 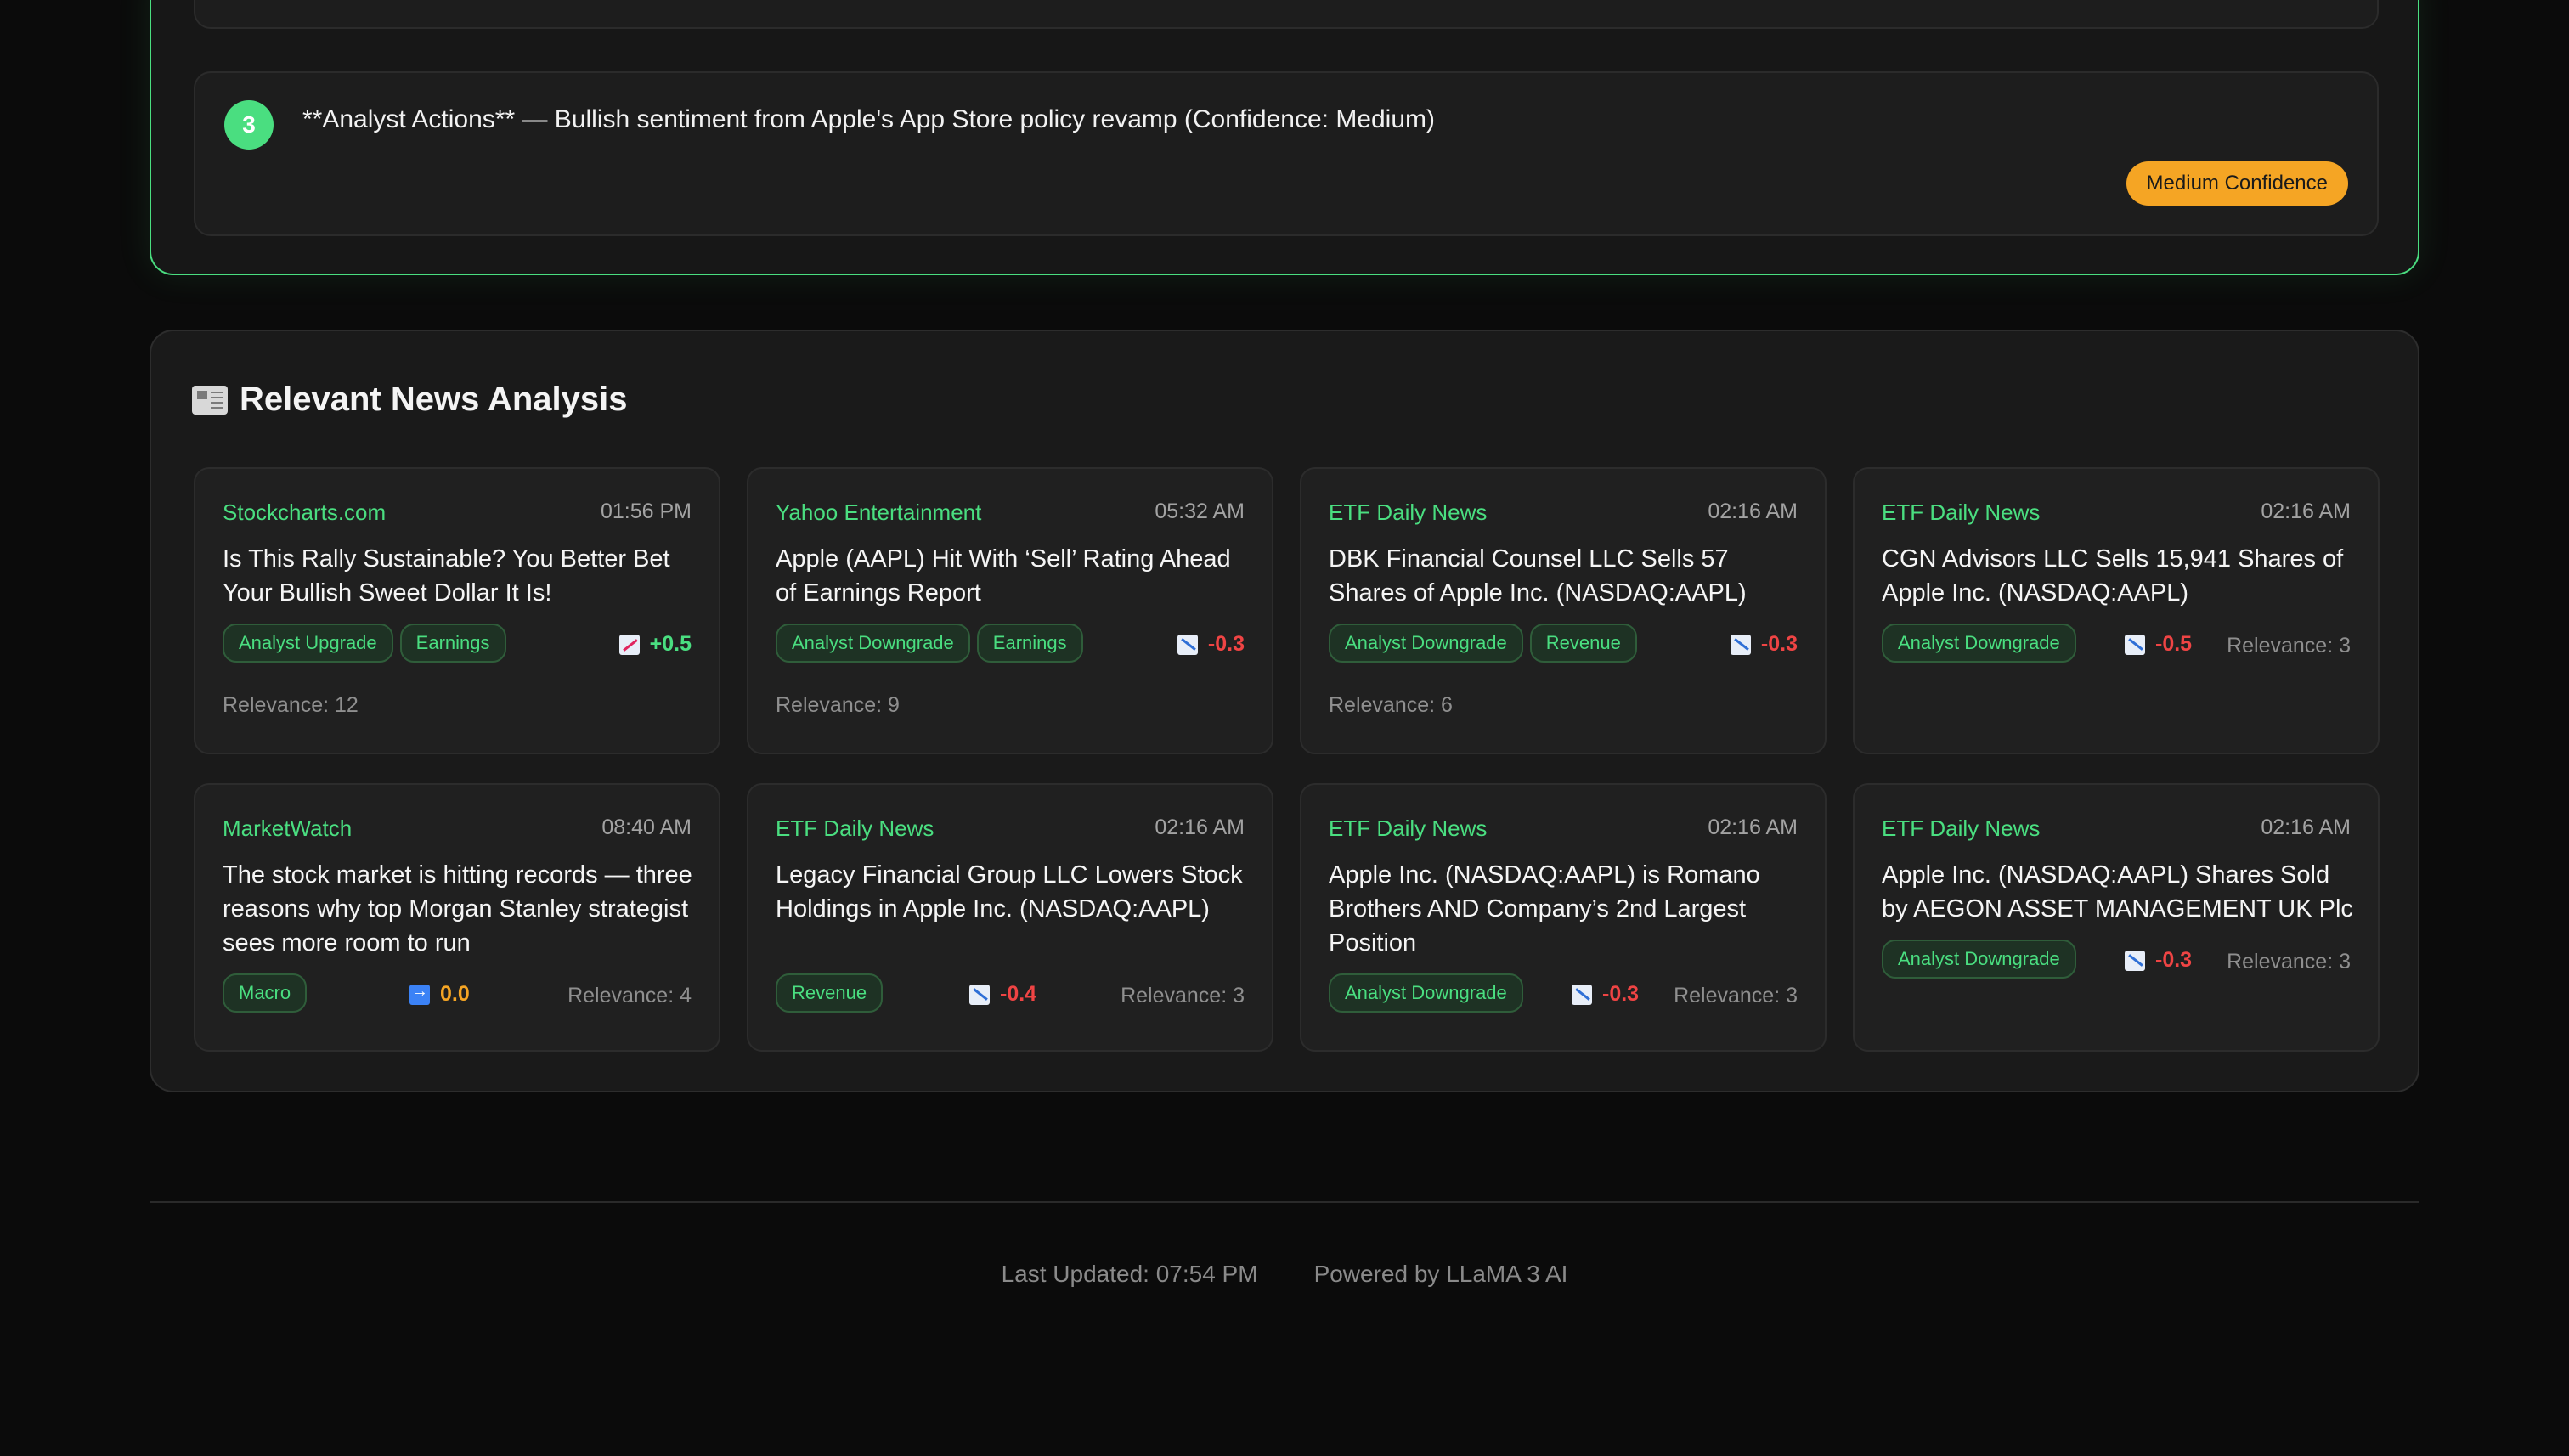 What do you see at coordinates (249, 125) in the screenshot?
I see `insight-number-badge: 3` at bounding box center [249, 125].